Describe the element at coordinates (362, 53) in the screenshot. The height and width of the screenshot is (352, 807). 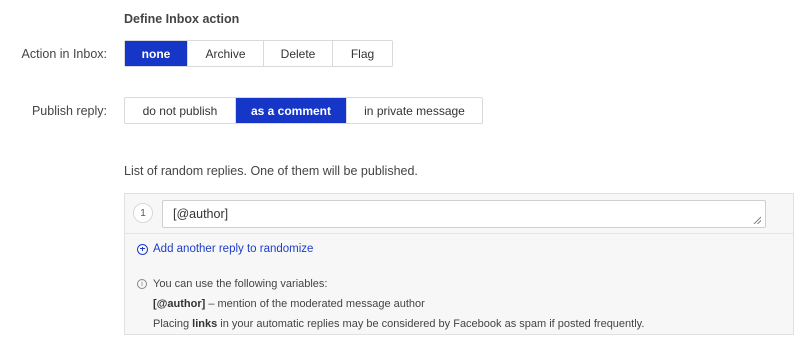
I see `inbox-option-flag: Flag` at that location.